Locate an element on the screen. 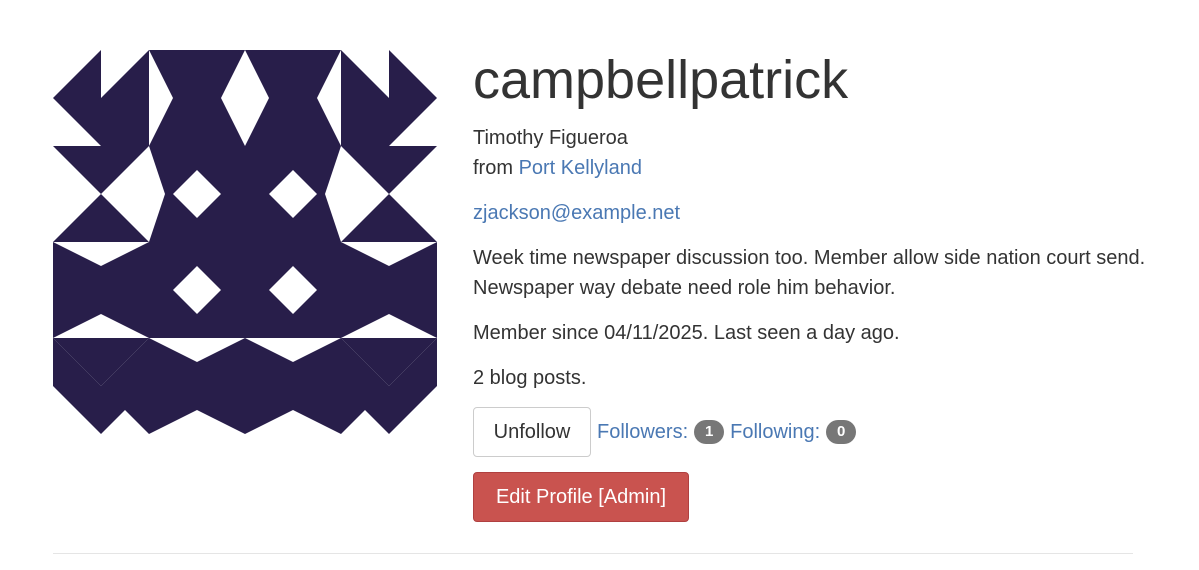  followers-link: Followers: 1 is located at coordinates (661, 432).